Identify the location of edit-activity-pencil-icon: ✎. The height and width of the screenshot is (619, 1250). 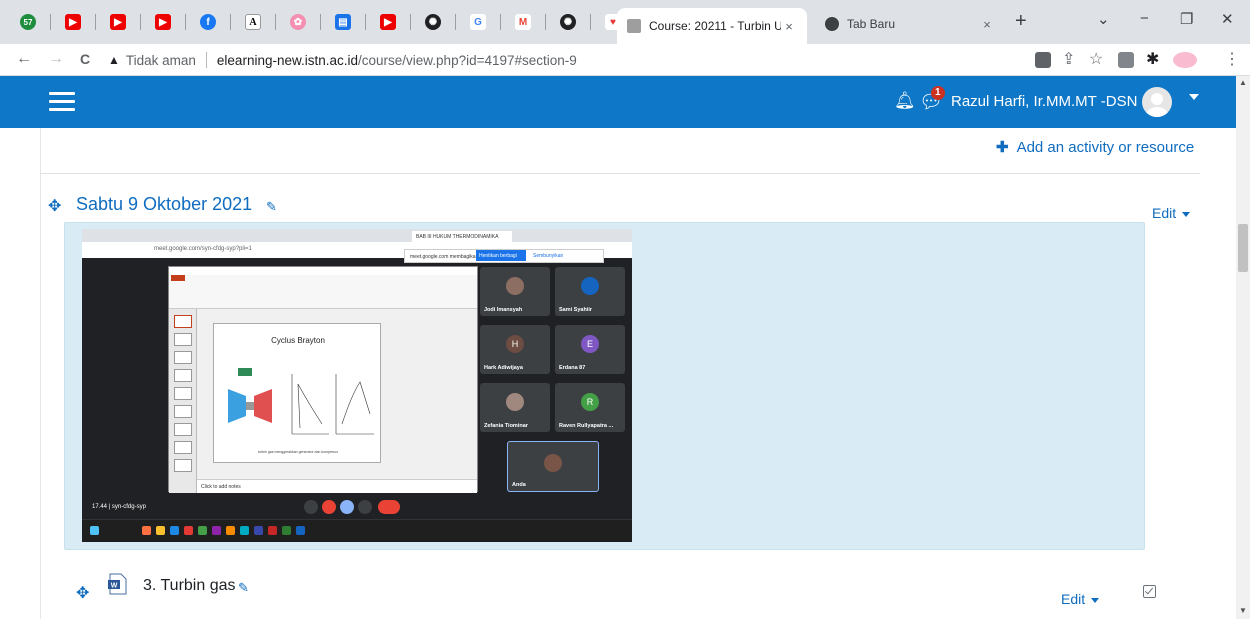
(243, 588).